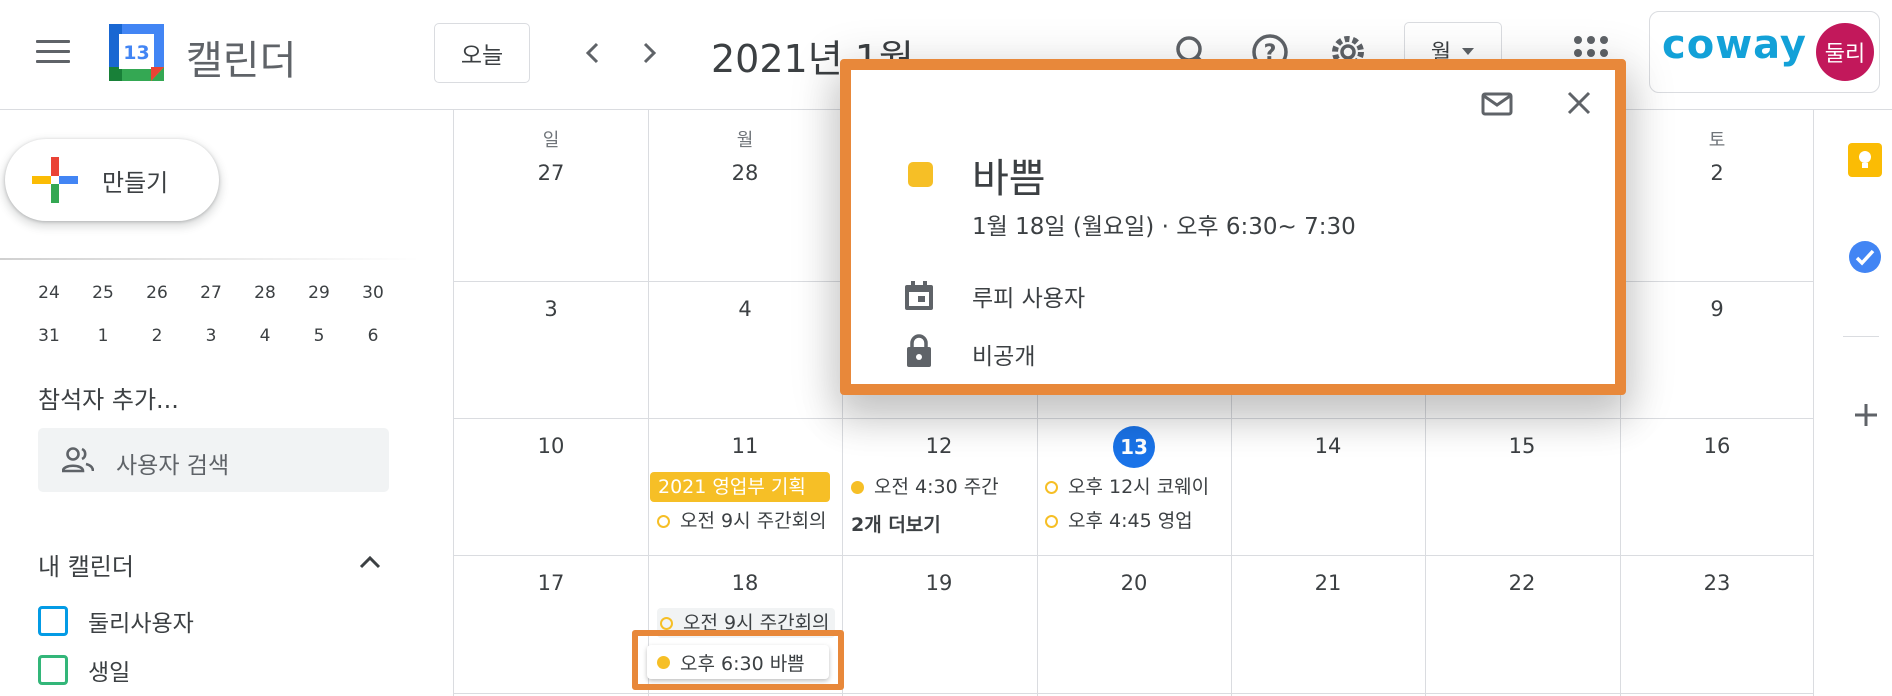  I want to click on side-panel-divider, so click(1861, 336).